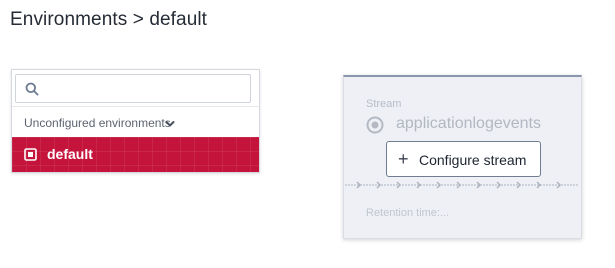  What do you see at coordinates (473, 160) in the screenshot?
I see `configure-stream-label: Configure stream` at bounding box center [473, 160].